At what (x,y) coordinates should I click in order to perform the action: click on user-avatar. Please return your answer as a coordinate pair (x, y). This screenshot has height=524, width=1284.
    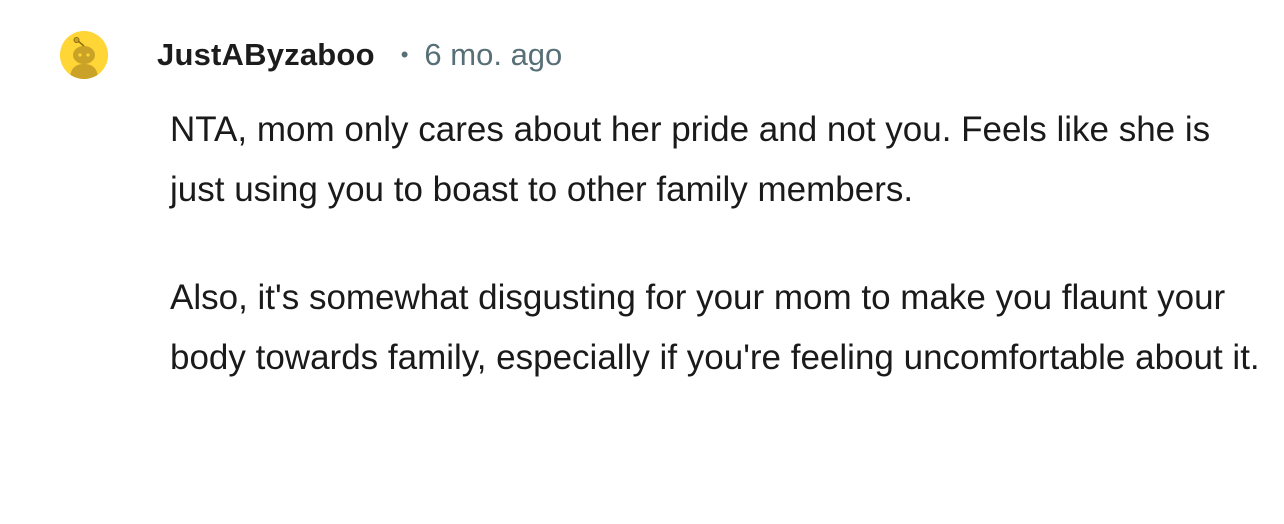
    Looking at the image, I should click on (84, 55).